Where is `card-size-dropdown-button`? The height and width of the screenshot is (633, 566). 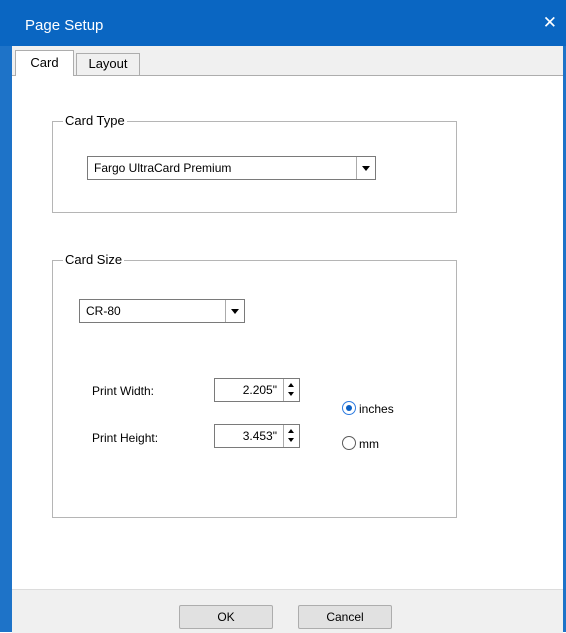 card-size-dropdown-button is located at coordinates (234, 311).